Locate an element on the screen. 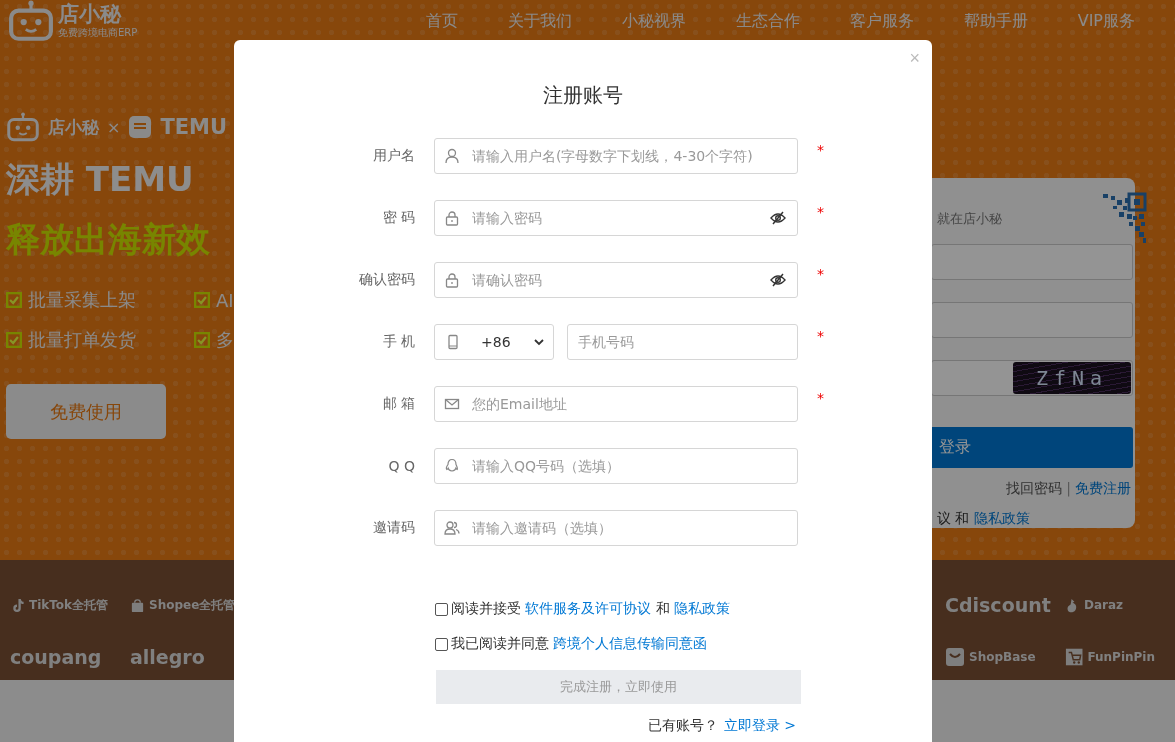  password-field: 请输入密码 is located at coordinates (616, 218).